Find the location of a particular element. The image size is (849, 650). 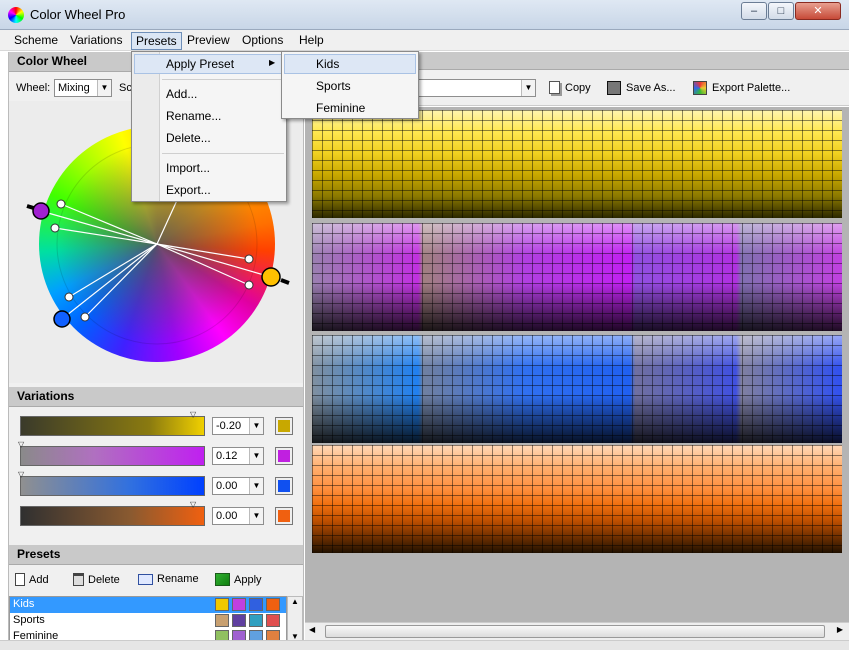

copy-button: Copy is located at coordinates (570, 87).